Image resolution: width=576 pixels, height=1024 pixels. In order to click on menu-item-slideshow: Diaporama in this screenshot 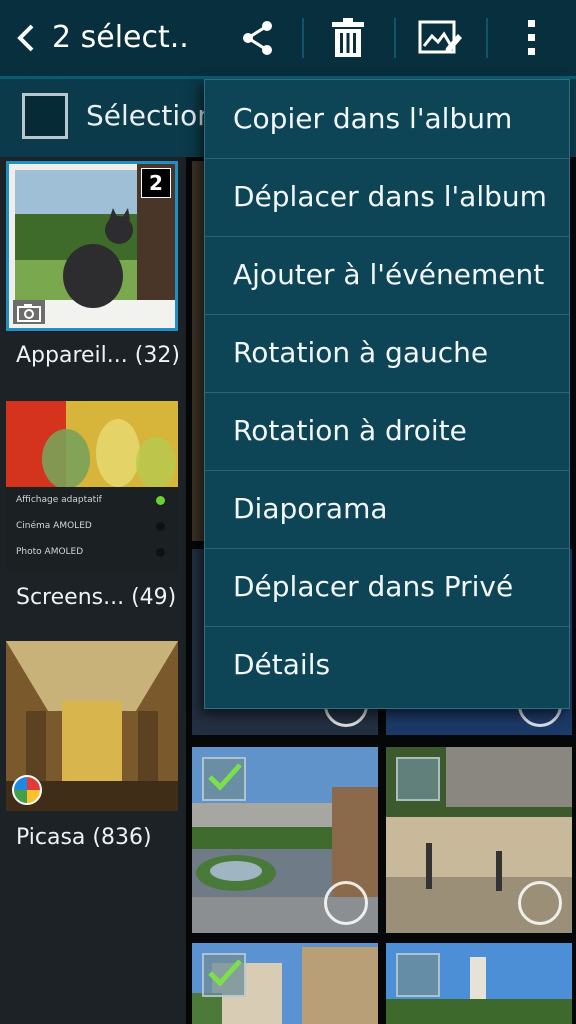, I will do `click(387, 509)`.